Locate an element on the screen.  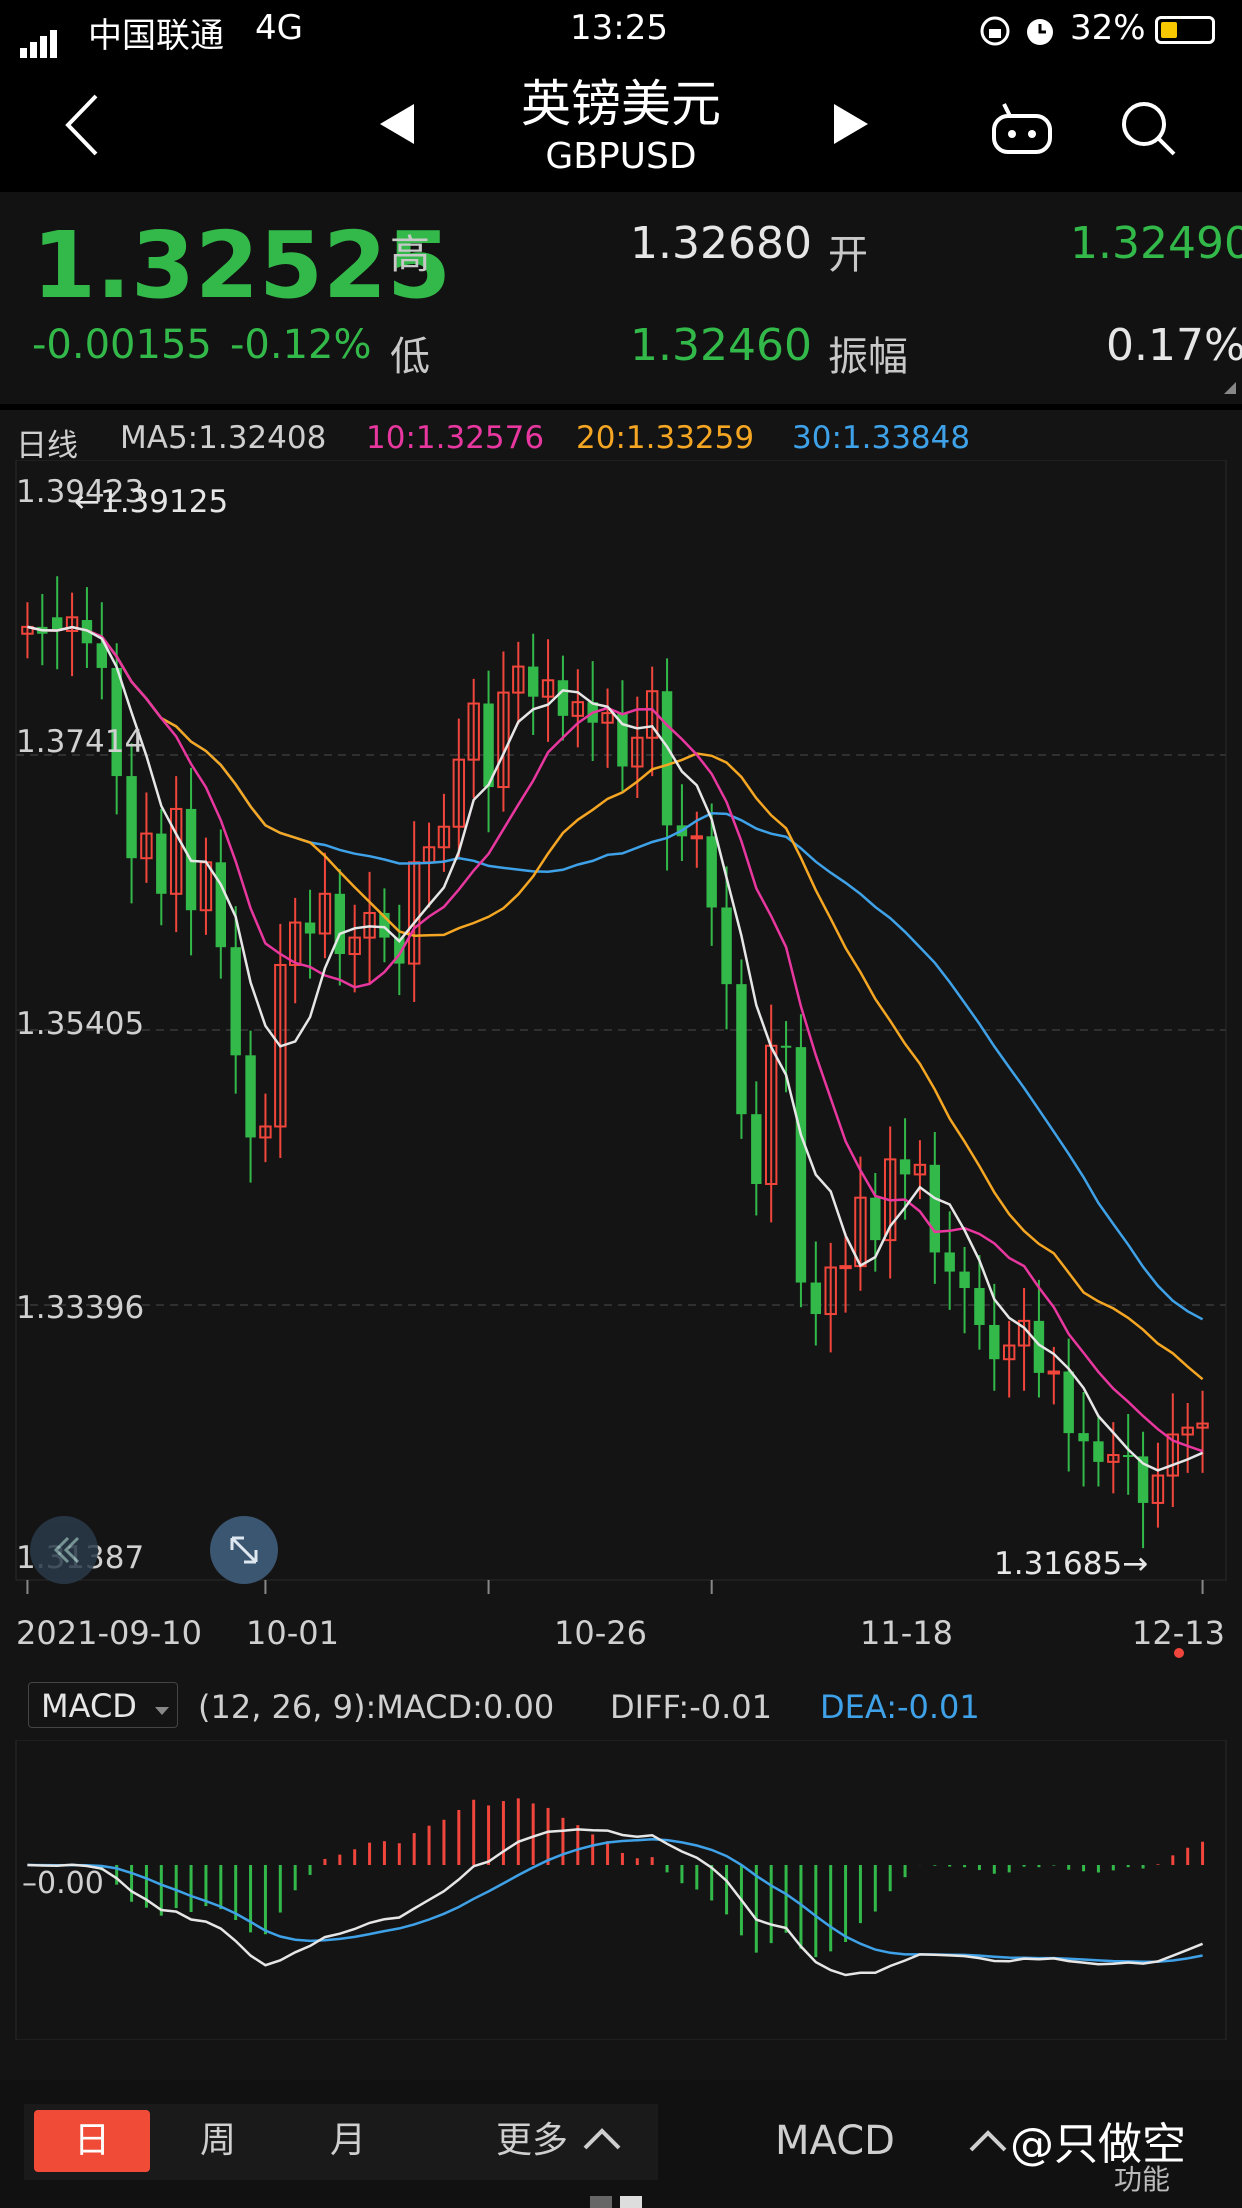
date-label-end: 12-13 is located at coordinates (1178, 1633).